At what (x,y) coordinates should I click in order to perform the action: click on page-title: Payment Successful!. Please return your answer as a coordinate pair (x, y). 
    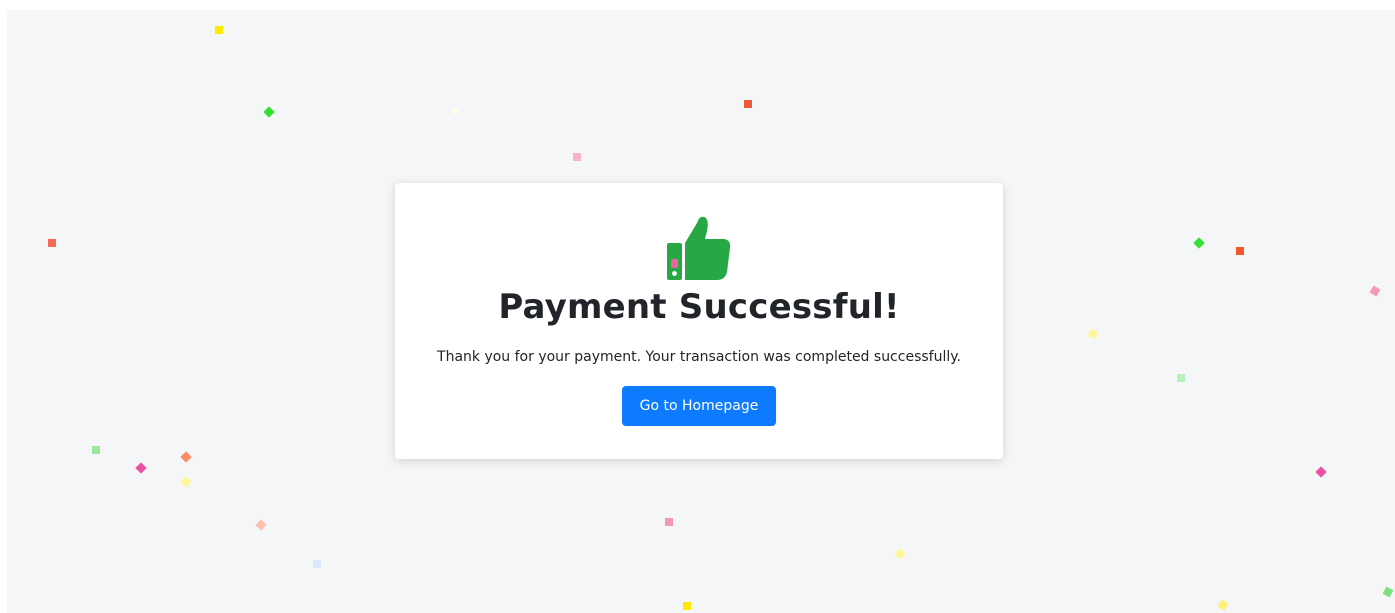
    Looking at the image, I should click on (699, 307).